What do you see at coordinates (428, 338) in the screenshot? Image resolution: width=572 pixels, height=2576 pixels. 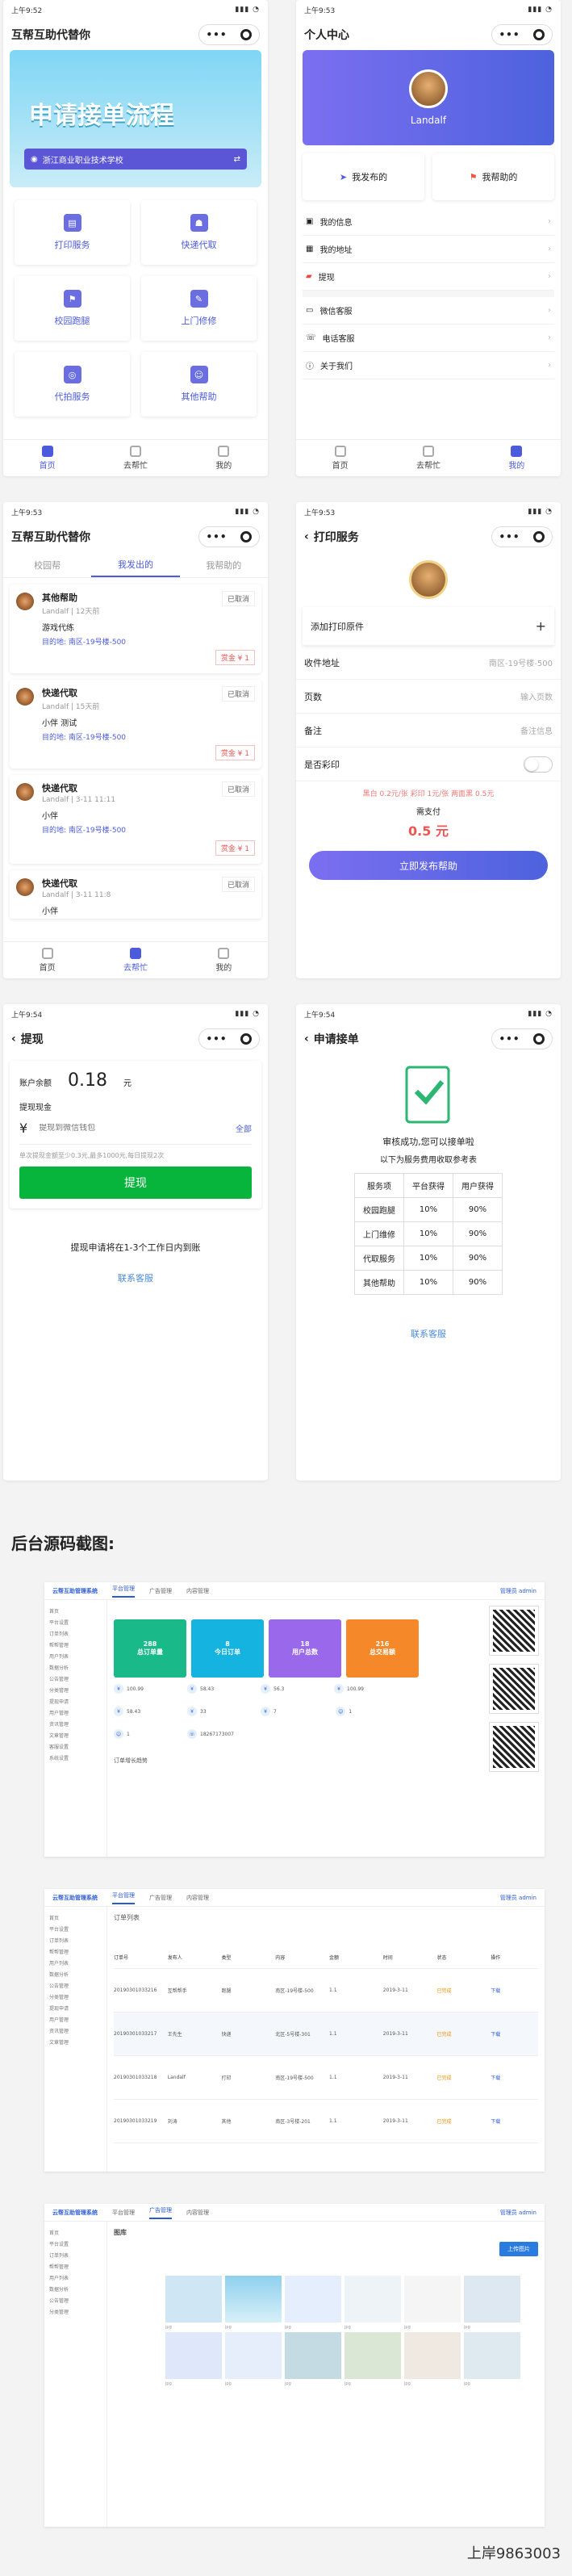 I see `menu-phone-service: ☏ 电话客服 ›` at bounding box center [428, 338].